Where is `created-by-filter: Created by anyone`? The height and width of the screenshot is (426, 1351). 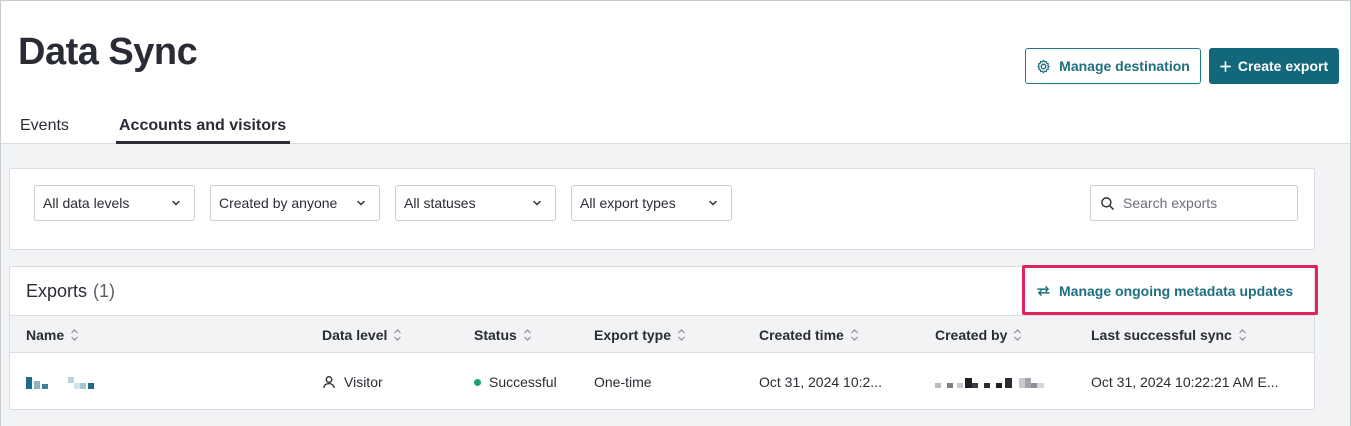
created-by-filter: Created by anyone is located at coordinates (295, 203).